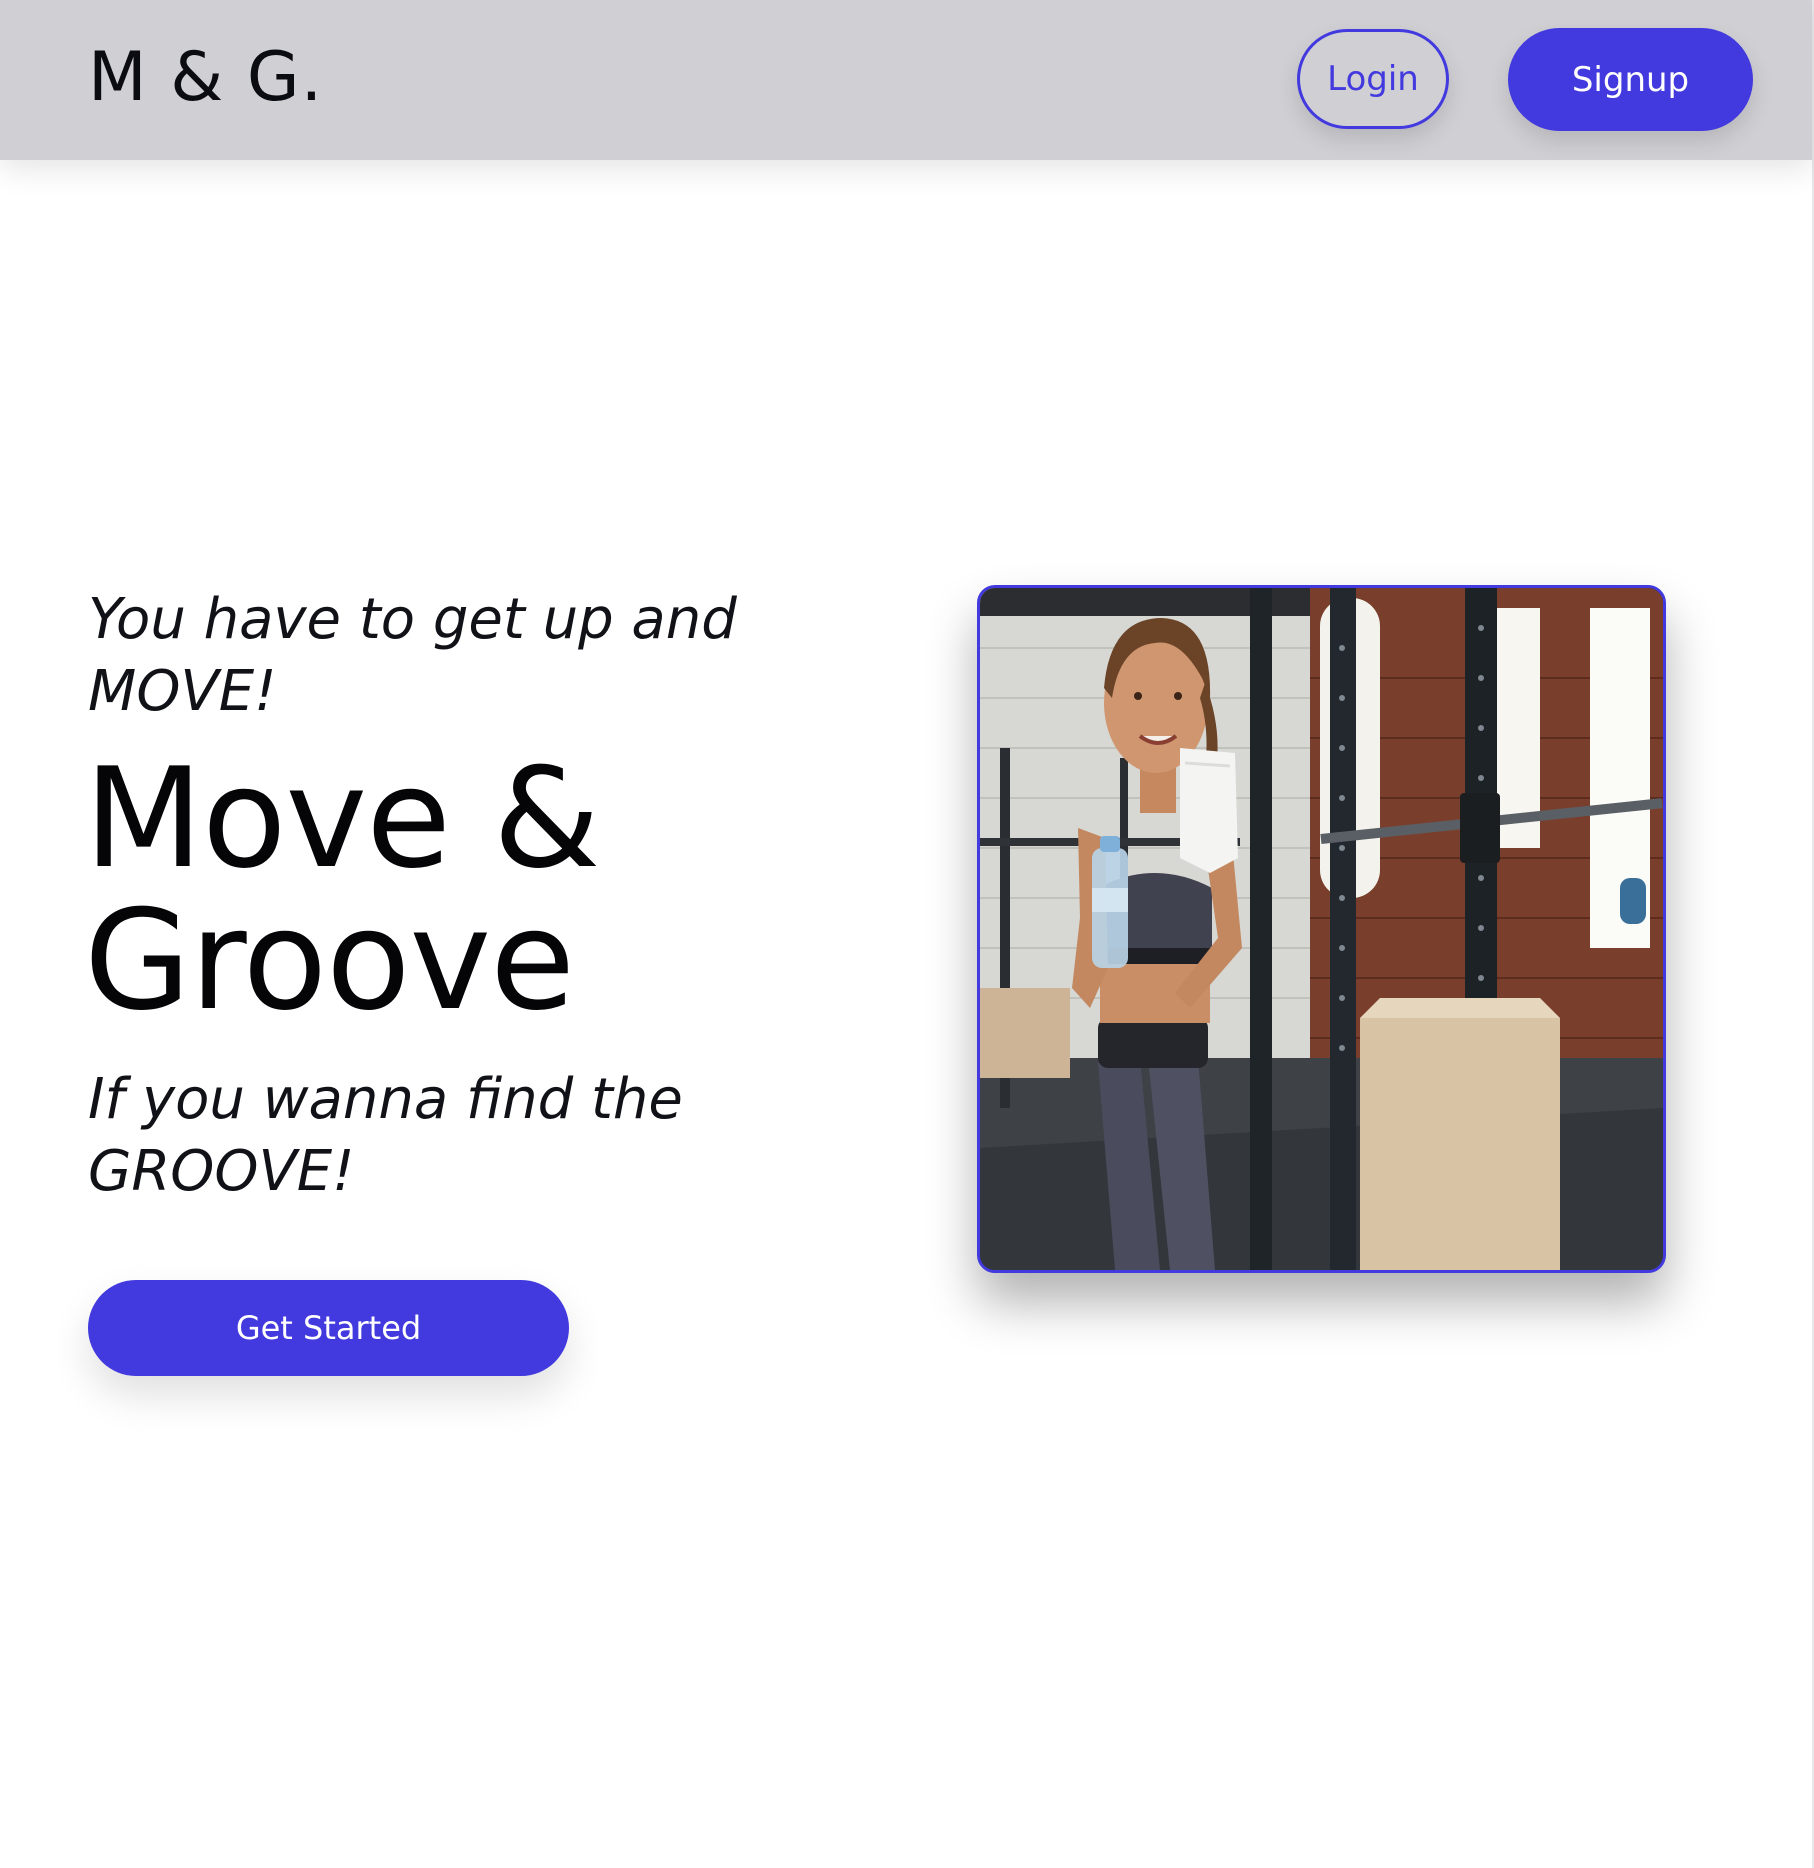  What do you see at coordinates (906, 80) in the screenshot?
I see `top-navbar: M & G. Login Signup` at bounding box center [906, 80].